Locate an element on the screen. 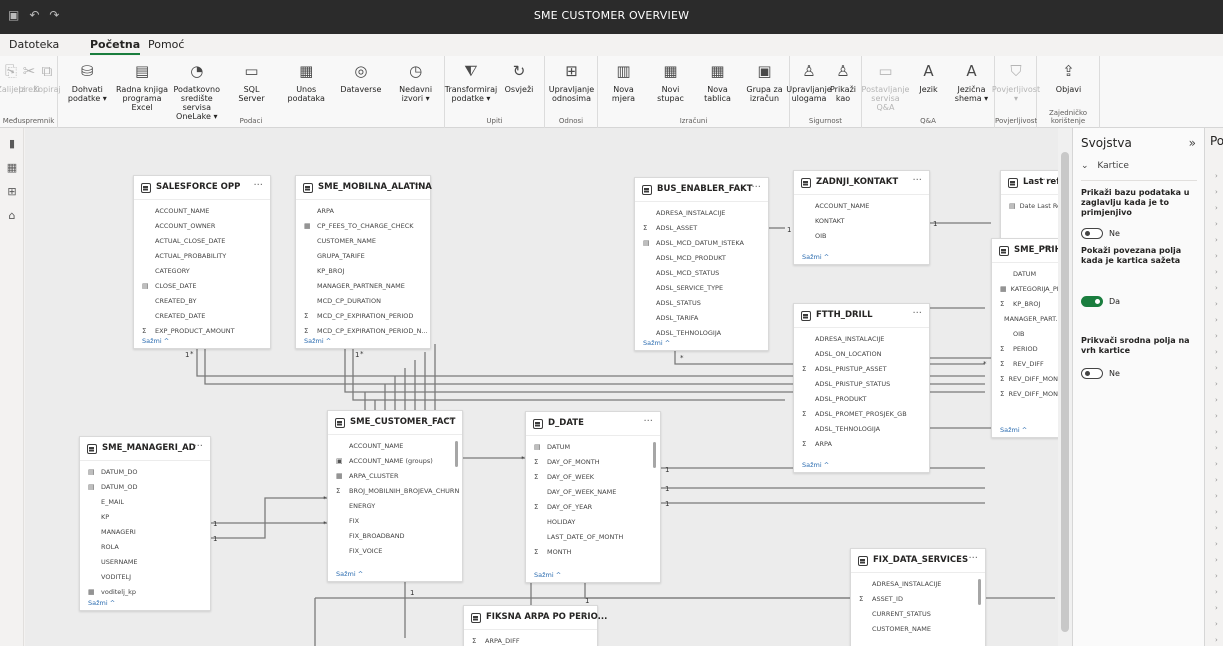 Image resolution: width=1223 pixels, height=646 pixels. sensitivity-button: ⛉ Povjerljivost ▾ is located at coordinates (1016, 81).